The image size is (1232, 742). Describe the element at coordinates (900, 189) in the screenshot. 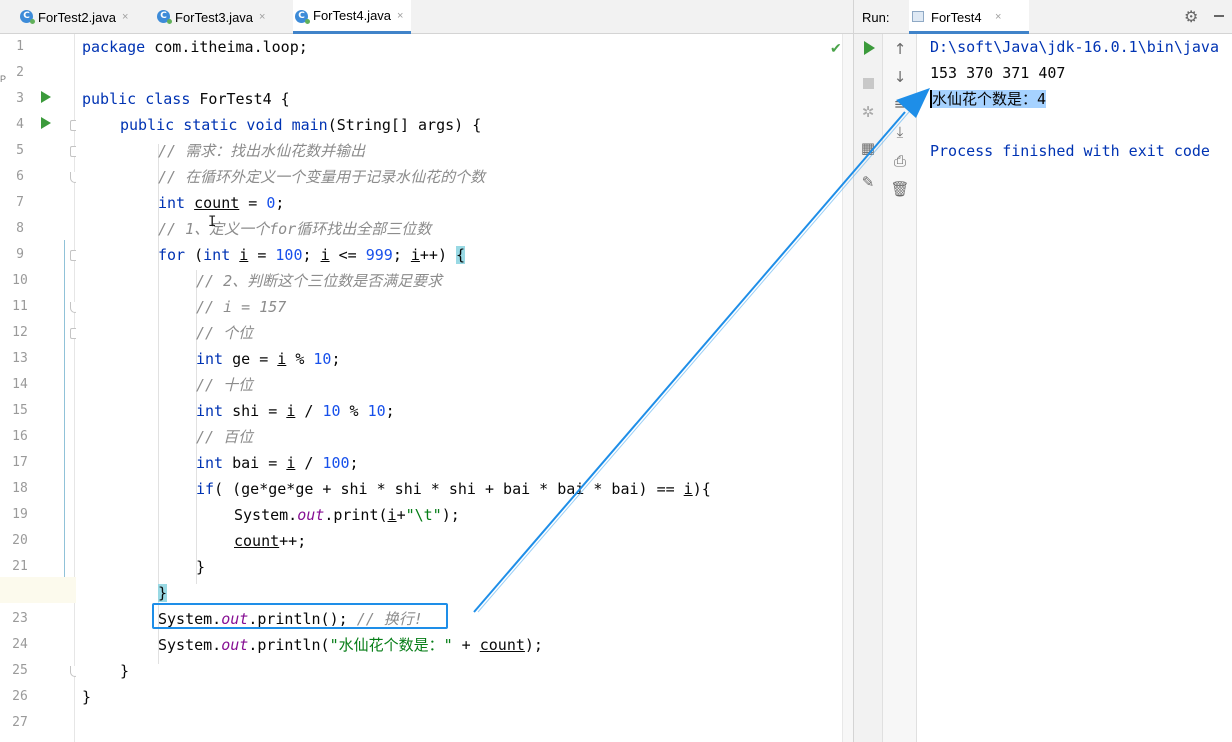

I see `trash-icon: 🗑` at that location.